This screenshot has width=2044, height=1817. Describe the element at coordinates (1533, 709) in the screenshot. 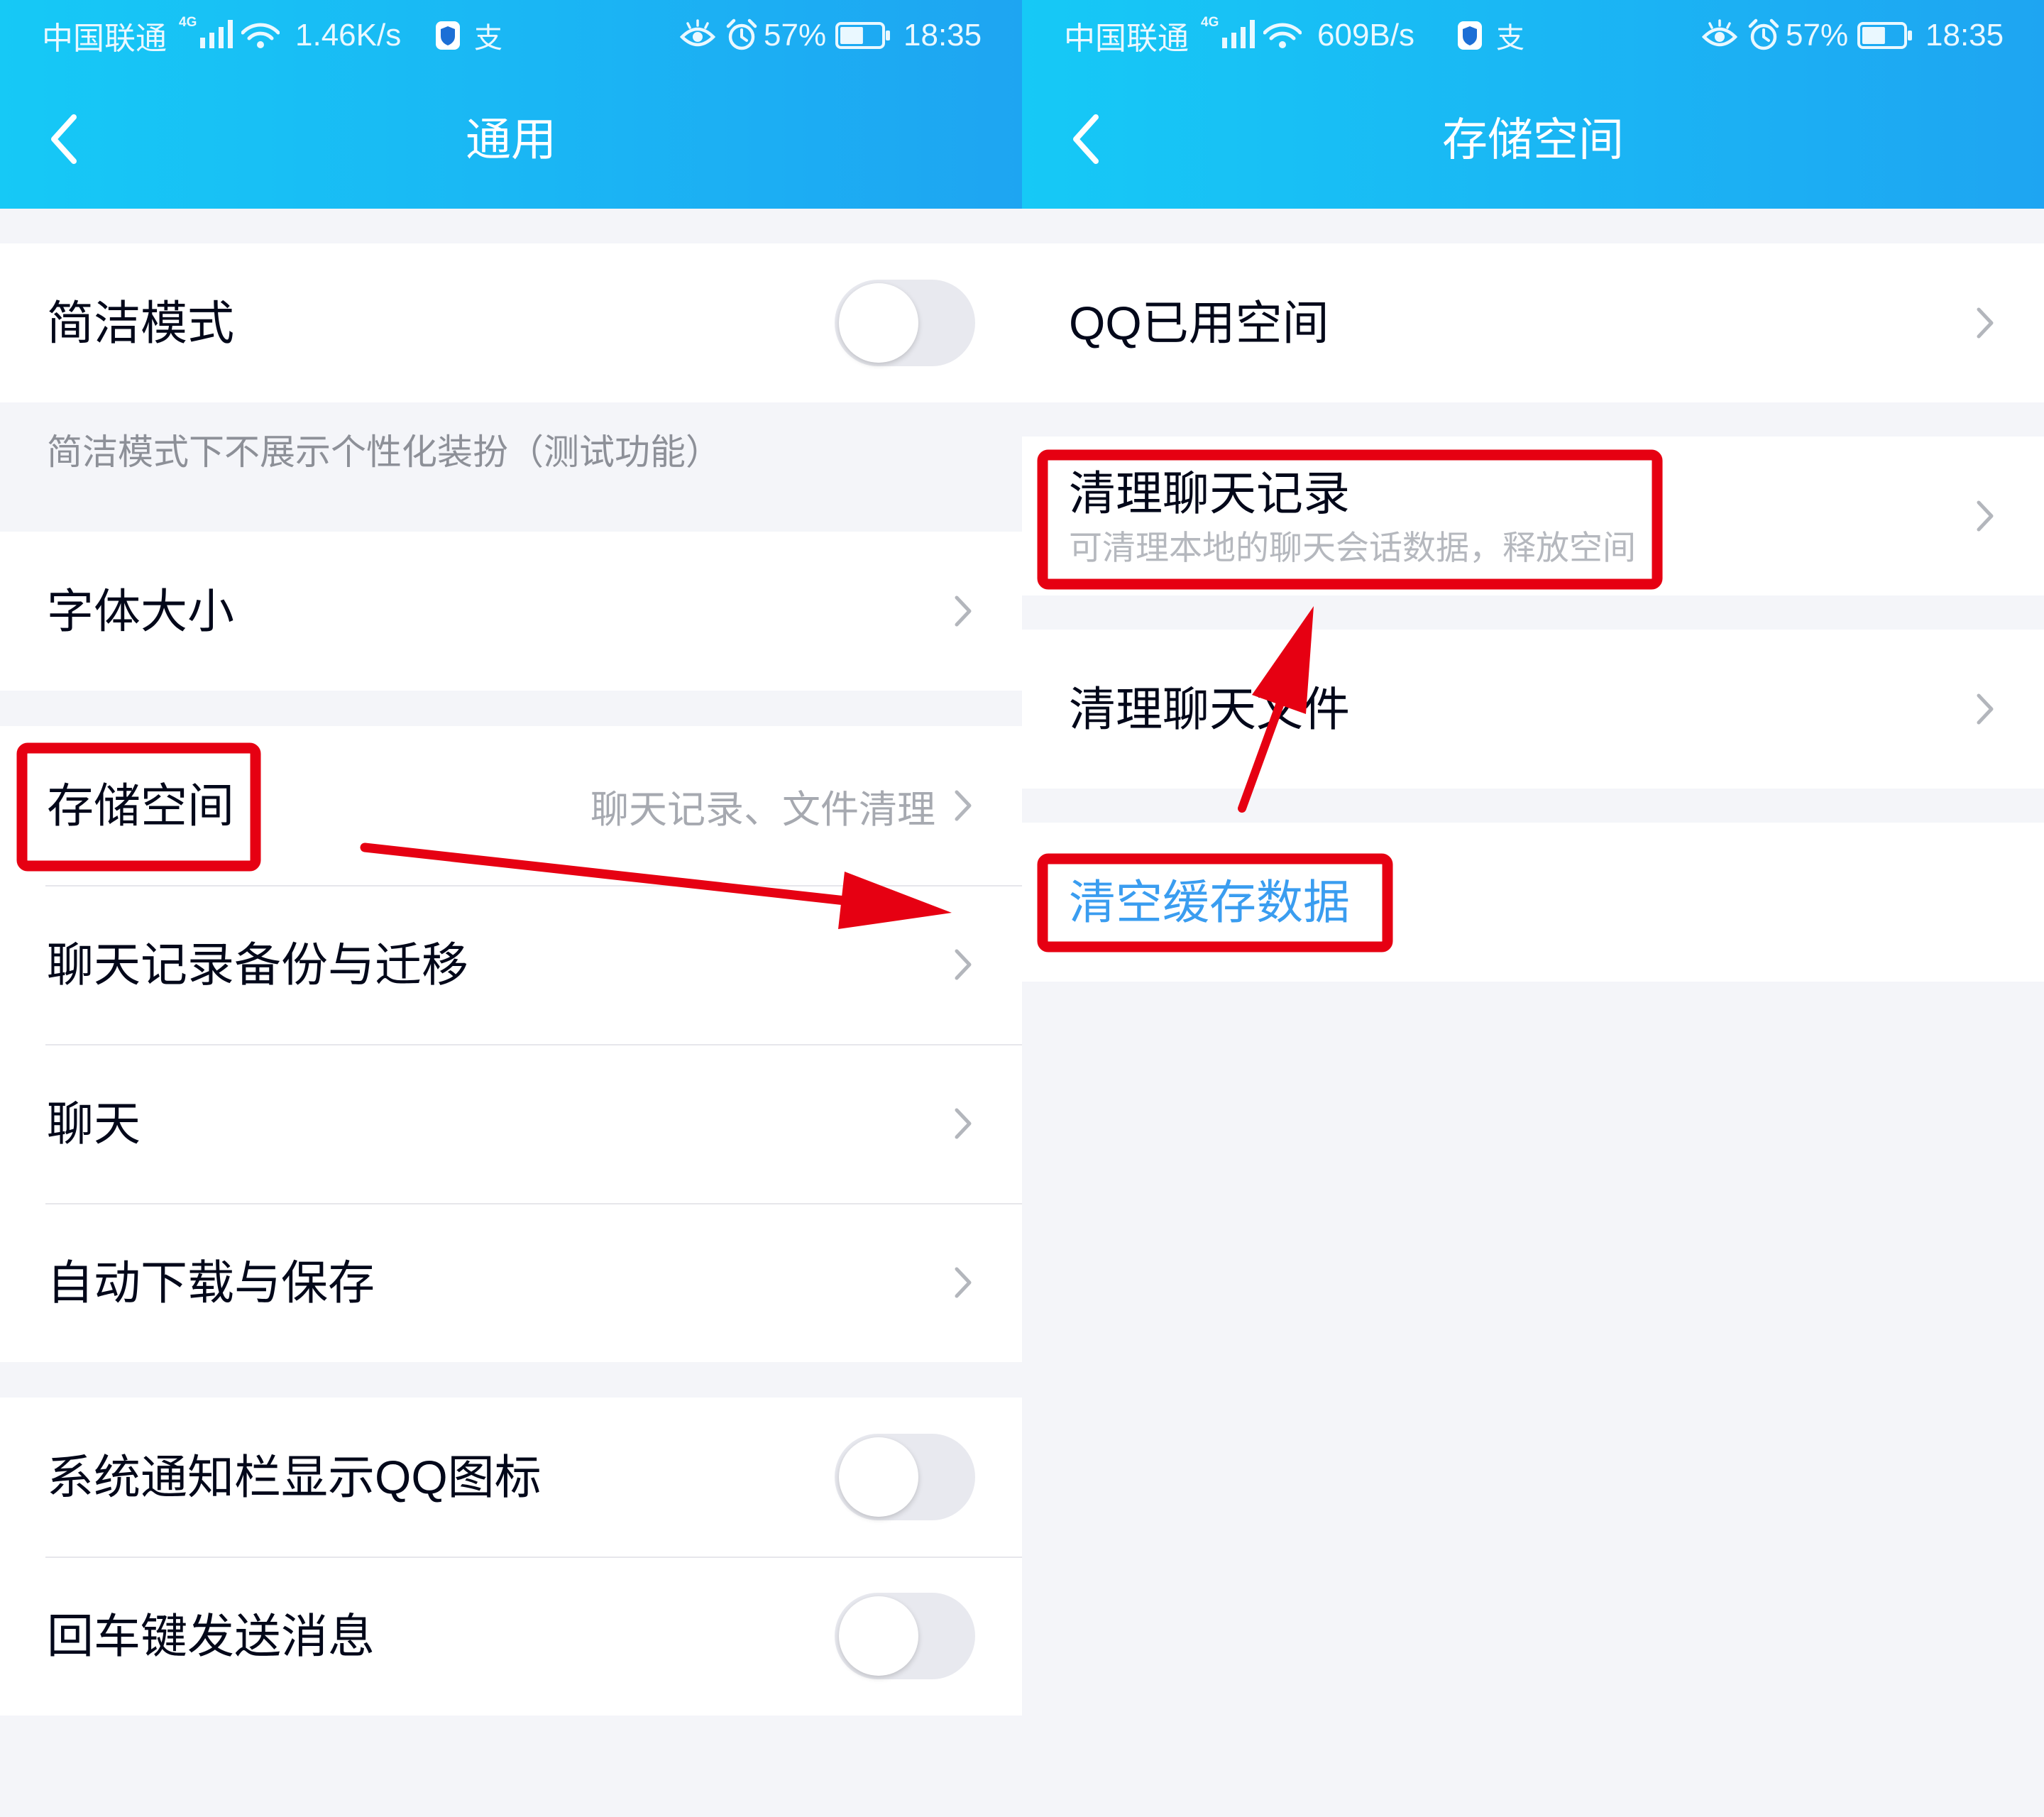

I see `storage-row-clean-chat-files: 清理聊天文件` at that location.